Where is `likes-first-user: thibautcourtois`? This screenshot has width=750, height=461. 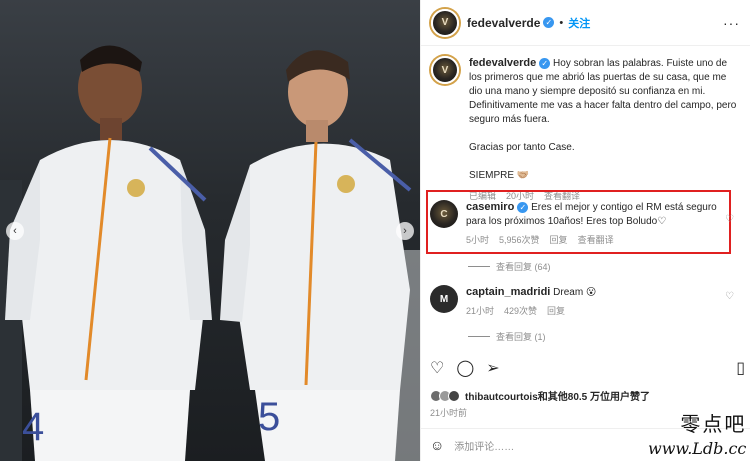
likes-first-user: thibautcourtois is located at coordinates (501, 397).